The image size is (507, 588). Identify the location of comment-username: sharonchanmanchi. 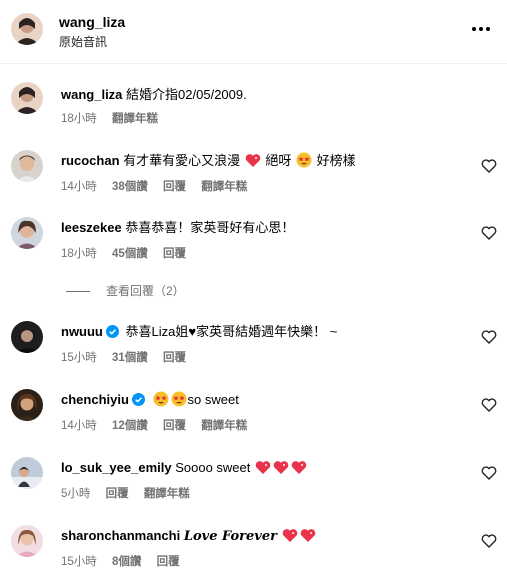
(120, 535).